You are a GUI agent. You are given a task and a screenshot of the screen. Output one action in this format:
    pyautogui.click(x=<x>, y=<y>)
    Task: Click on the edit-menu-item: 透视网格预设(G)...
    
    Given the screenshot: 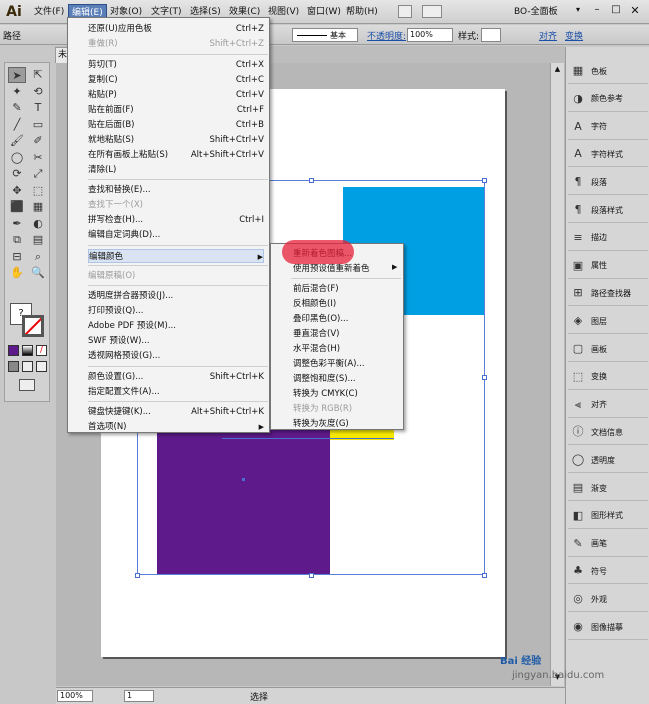 What is the action you would take?
    pyautogui.click(x=176, y=356)
    